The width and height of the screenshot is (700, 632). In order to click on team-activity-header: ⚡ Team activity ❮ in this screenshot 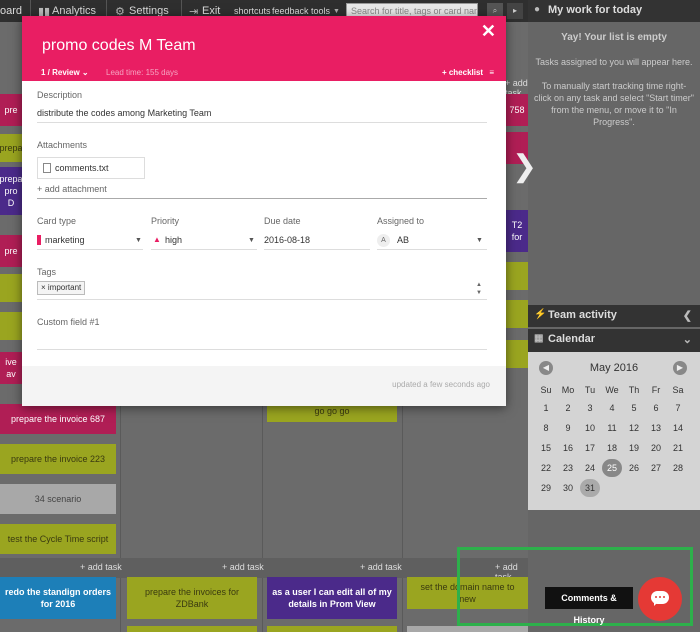, I will do `click(614, 316)`.